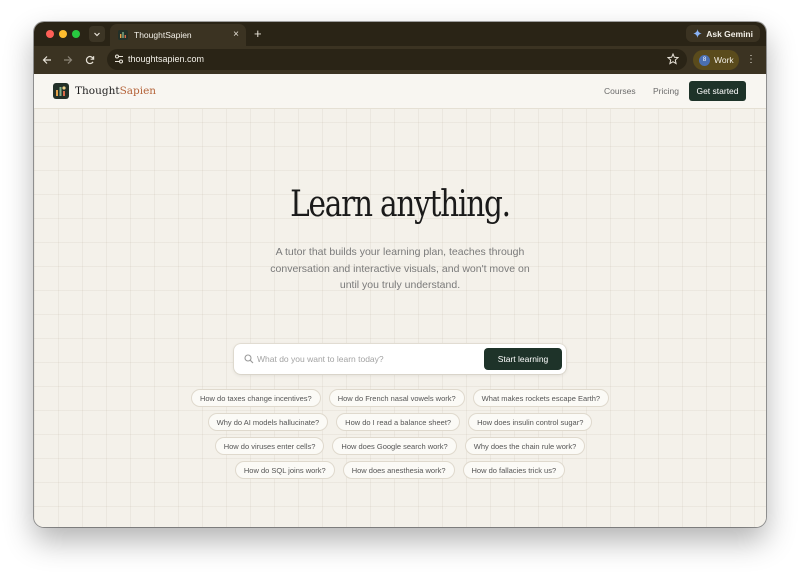  I want to click on active-tab: ThoughtSapien ×, so click(178, 35).